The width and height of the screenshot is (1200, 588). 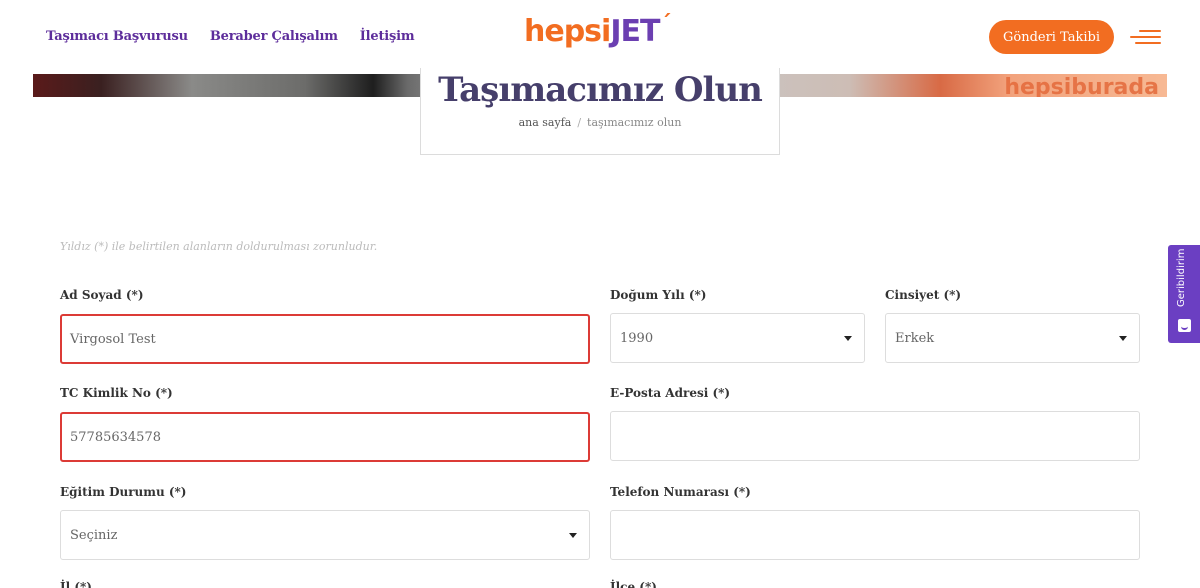 What do you see at coordinates (665, 24) in the screenshot?
I see `logo-tick-mark: ´` at bounding box center [665, 24].